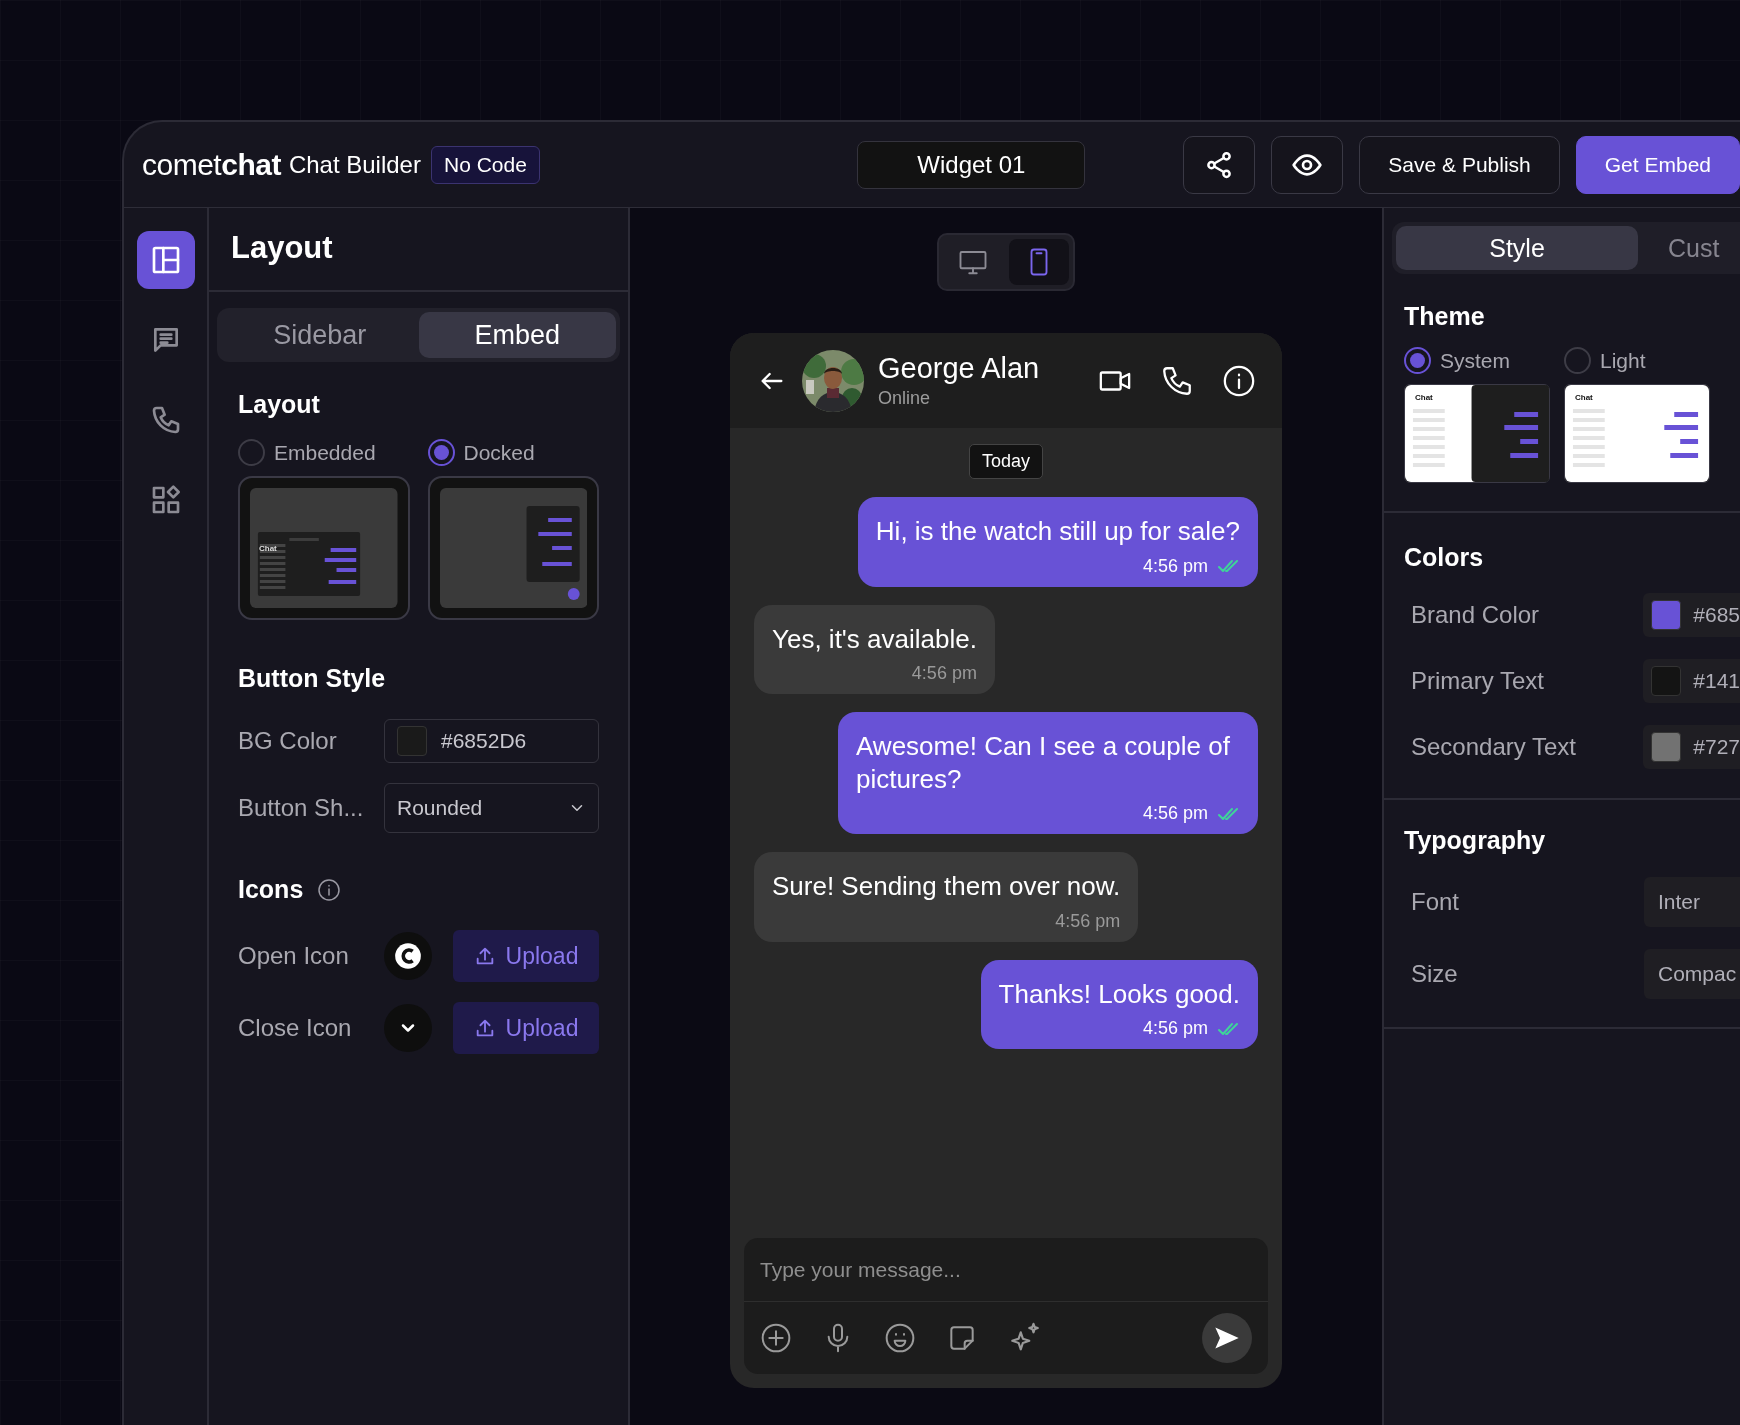 The width and height of the screenshot is (1740, 1425). I want to click on radio-option: Light, so click(1637, 360).